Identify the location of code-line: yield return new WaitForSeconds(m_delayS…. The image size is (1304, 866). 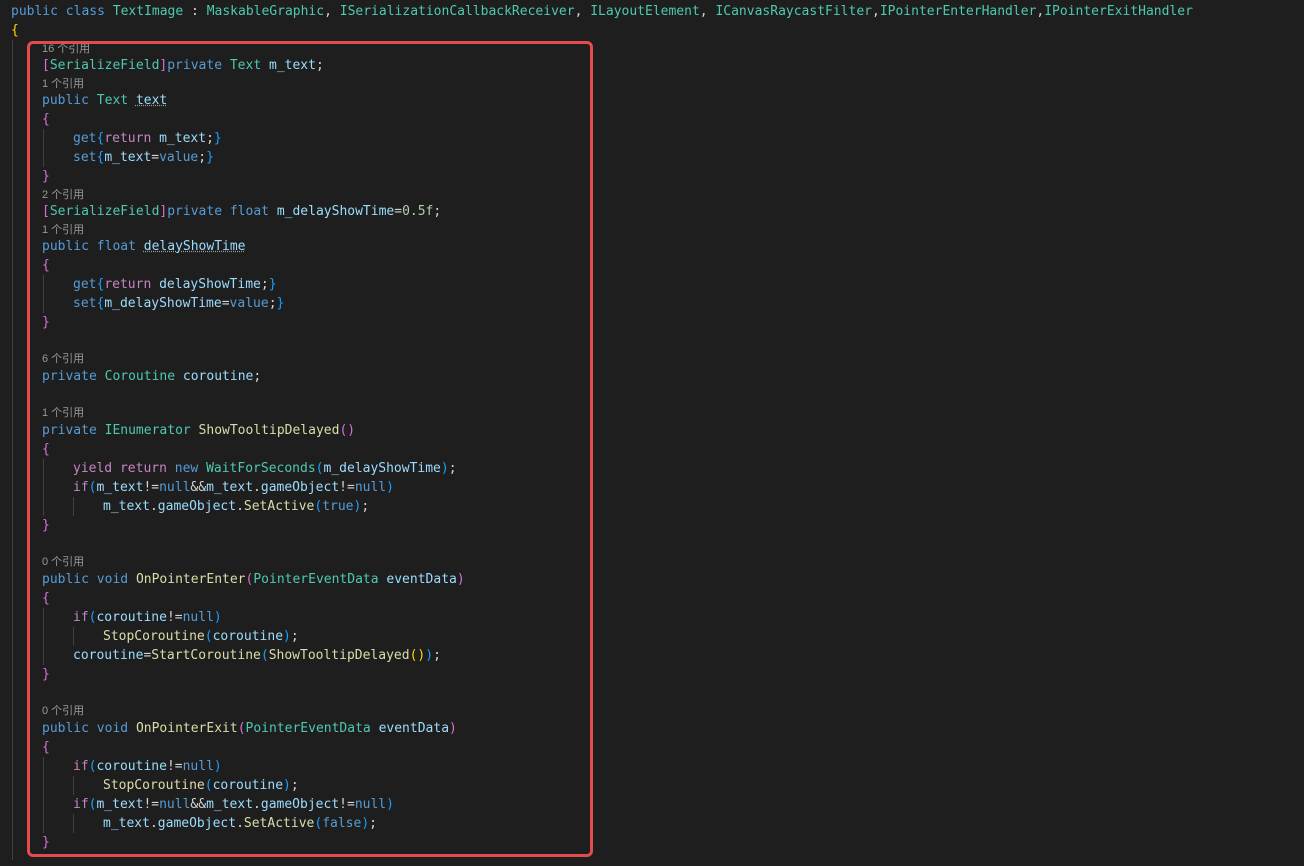
(265, 468).